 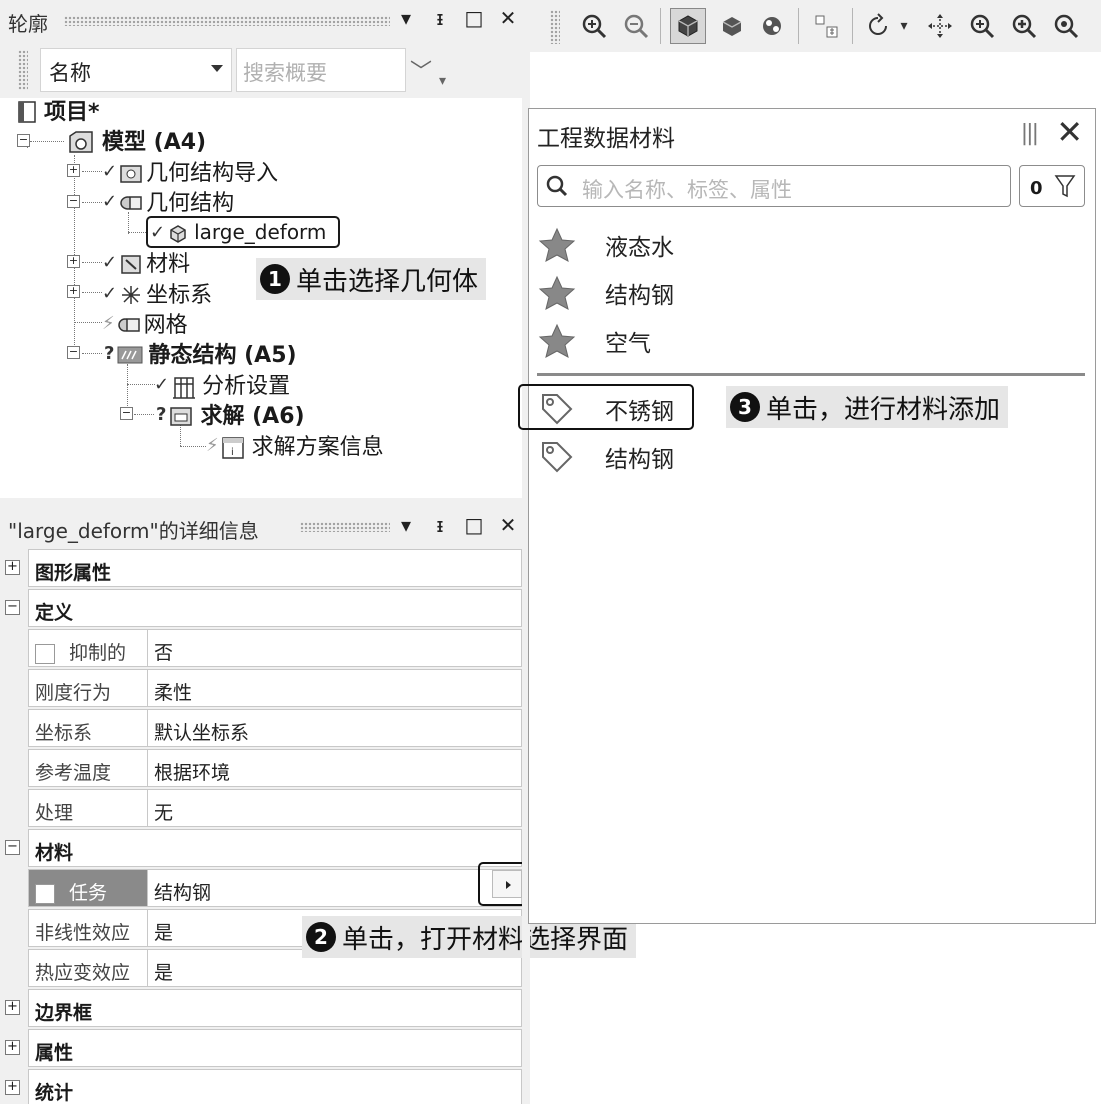 What do you see at coordinates (126, 413) in the screenshot?
I see `collapse-solution-button: −` at bounding box center [126, 413].